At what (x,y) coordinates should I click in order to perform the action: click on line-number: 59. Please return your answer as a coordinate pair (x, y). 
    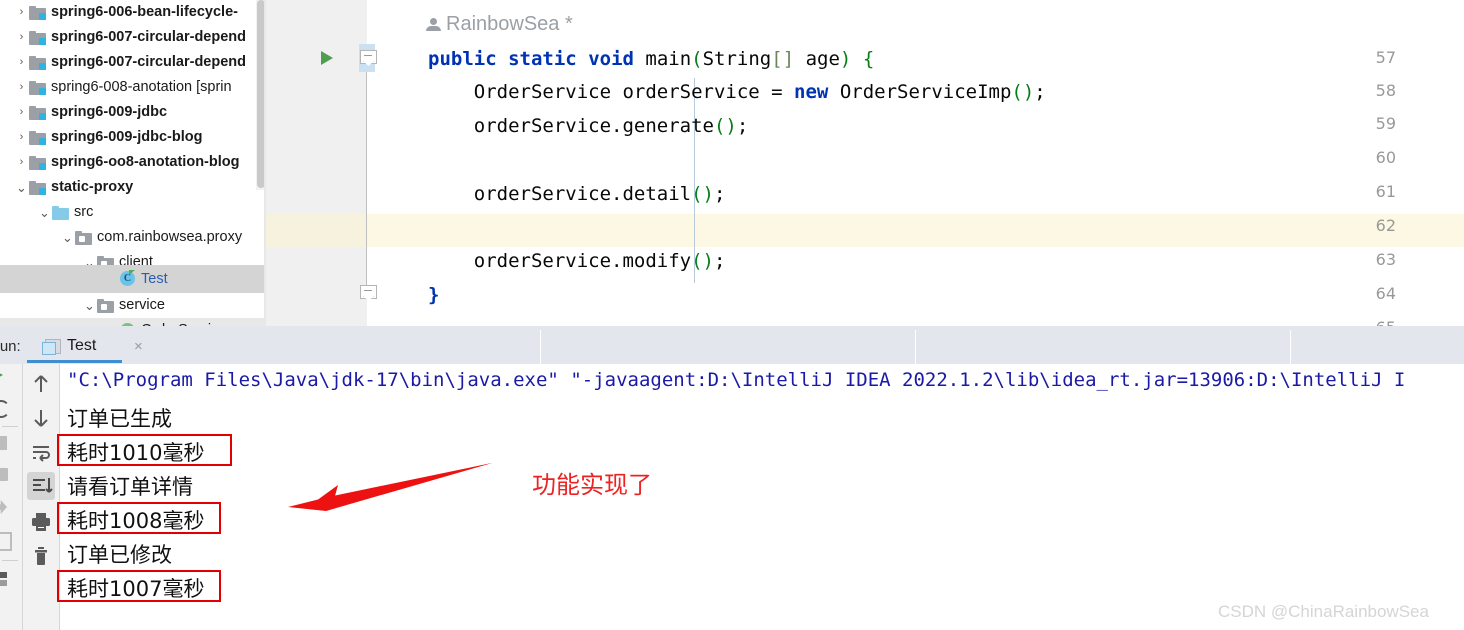
    Looking at the image, I should click on (1385, 123).